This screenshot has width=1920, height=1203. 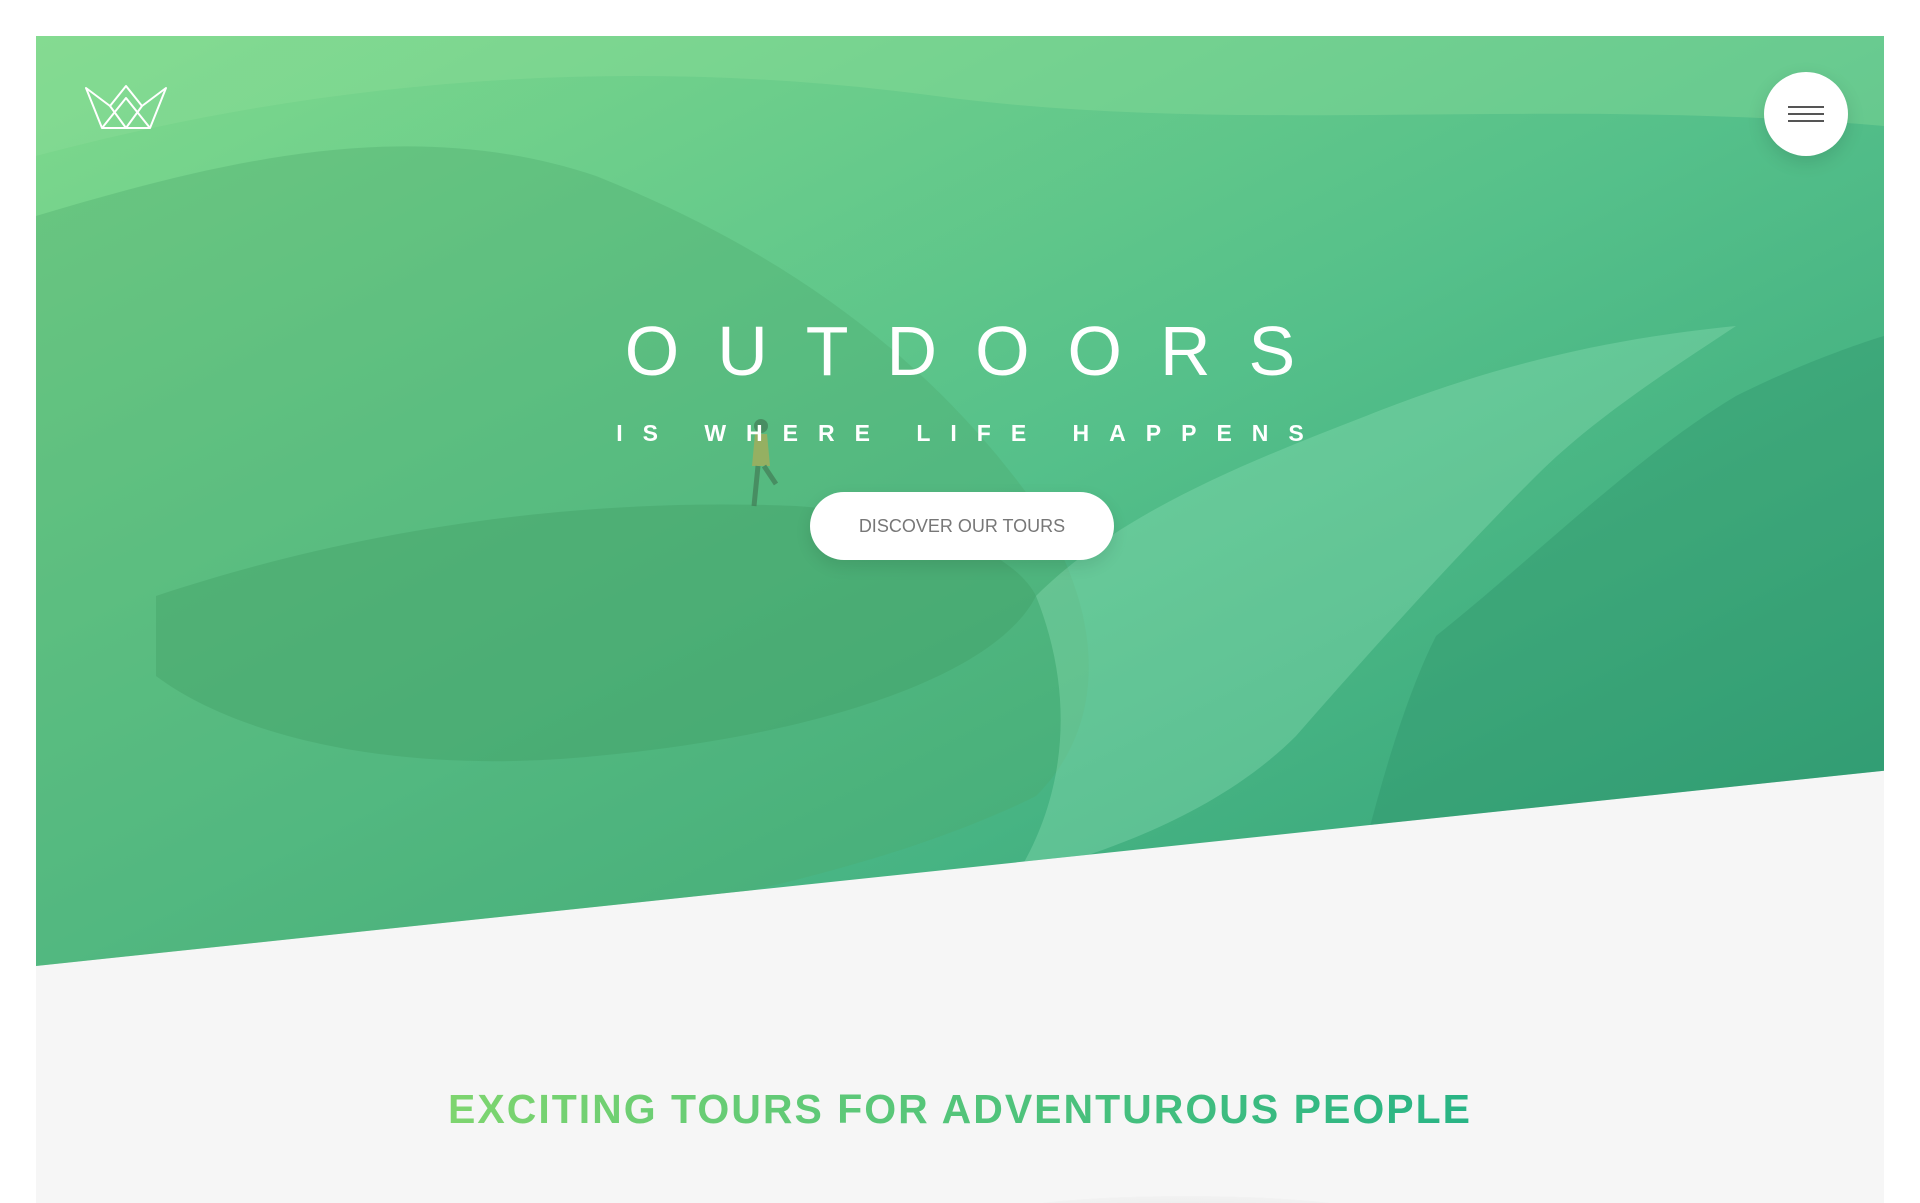 I want to click on tour-card-shadow, so click(x=1186, y=1199).